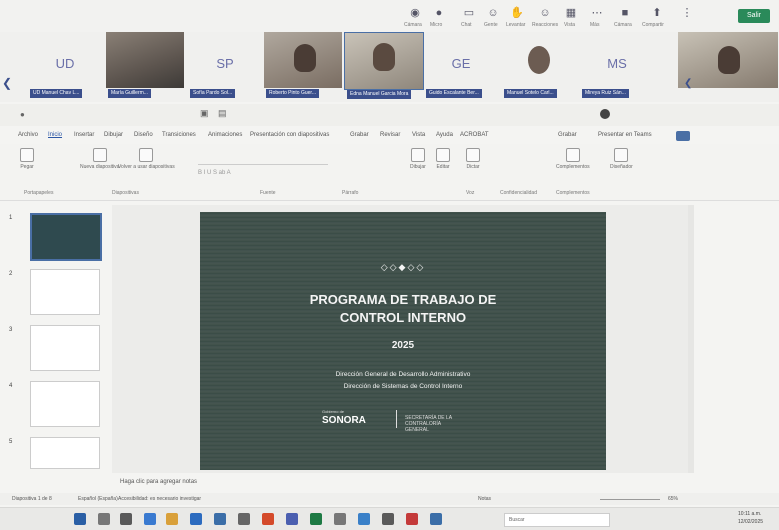 The width and height of the screenshot is (779, 530). I want to click on reuse-slides-button: Volver a usar diapositivas, so click(146, 159).